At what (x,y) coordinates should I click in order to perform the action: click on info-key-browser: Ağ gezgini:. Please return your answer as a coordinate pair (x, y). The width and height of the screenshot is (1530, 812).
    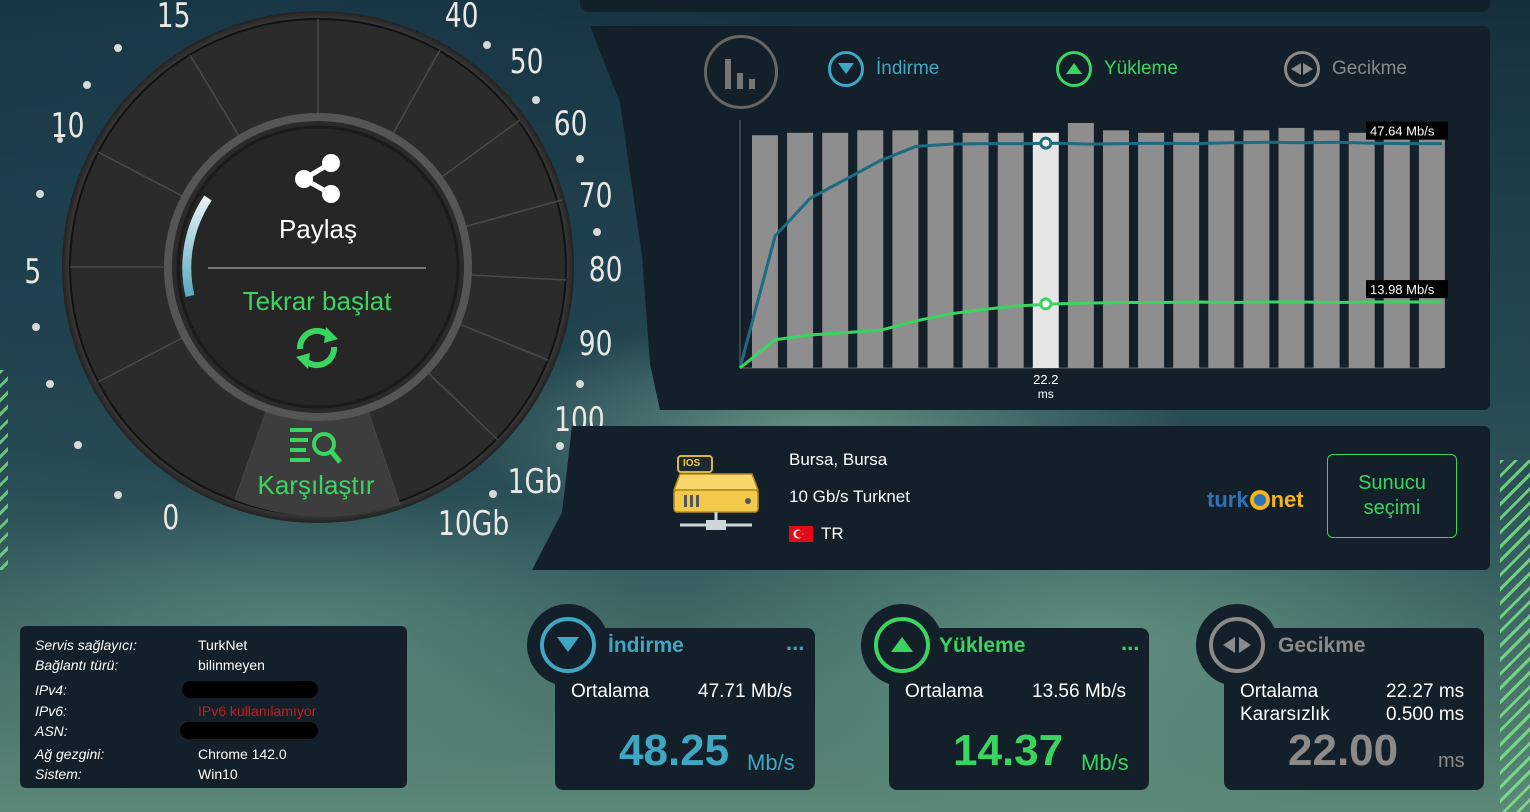
    Looking at the image, I should click on (70, 754).